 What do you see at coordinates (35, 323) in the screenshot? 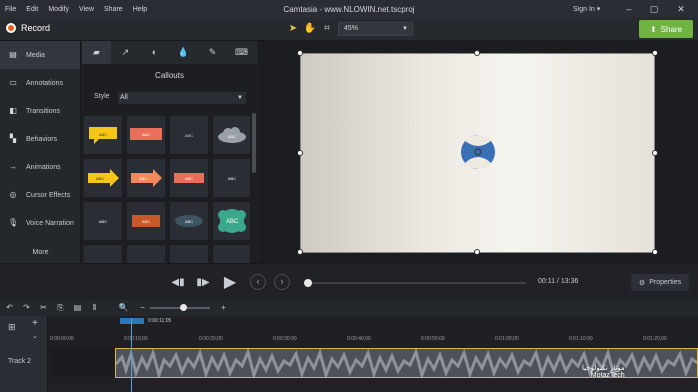
I see `add-track-icon: +` at bounding box center [35, 323].